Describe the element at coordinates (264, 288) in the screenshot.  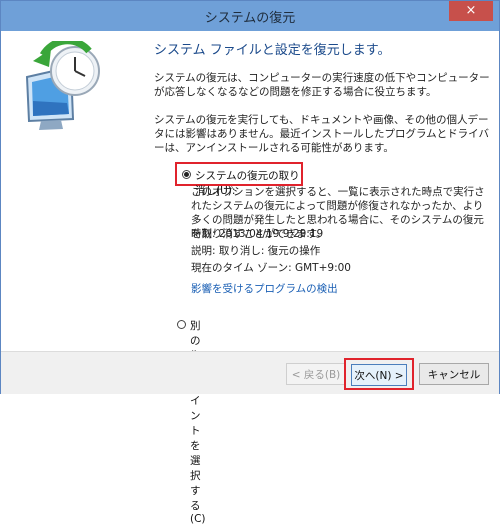
I see `affected-programs-link: 影響を受けるプログラムの検出` at that location.